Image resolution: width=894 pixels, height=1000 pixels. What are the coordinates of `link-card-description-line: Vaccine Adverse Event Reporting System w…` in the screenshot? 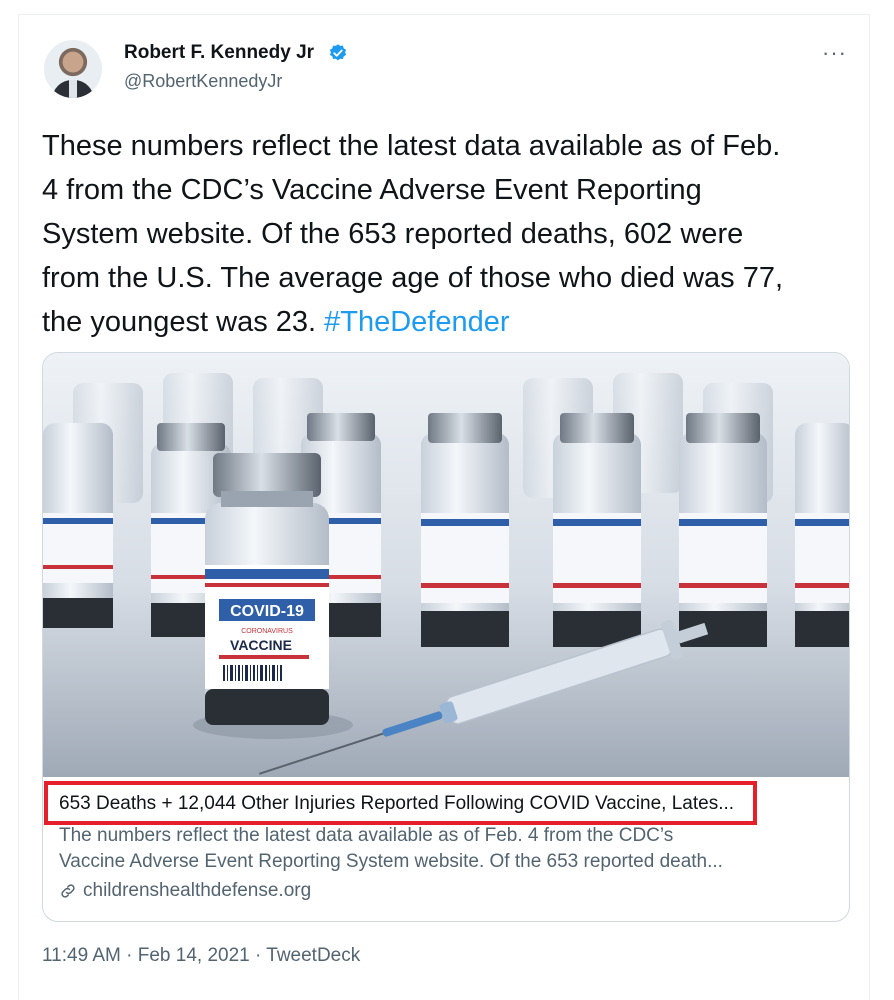 It's located at (391, 861).